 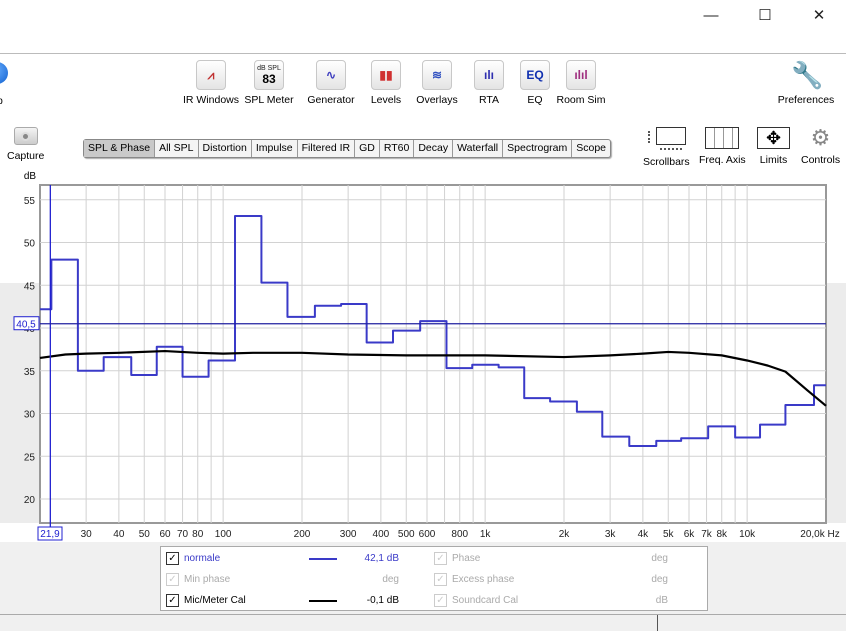 I want to click on tab-spectrogram: Spectrogram, so click(x=538, y=148).